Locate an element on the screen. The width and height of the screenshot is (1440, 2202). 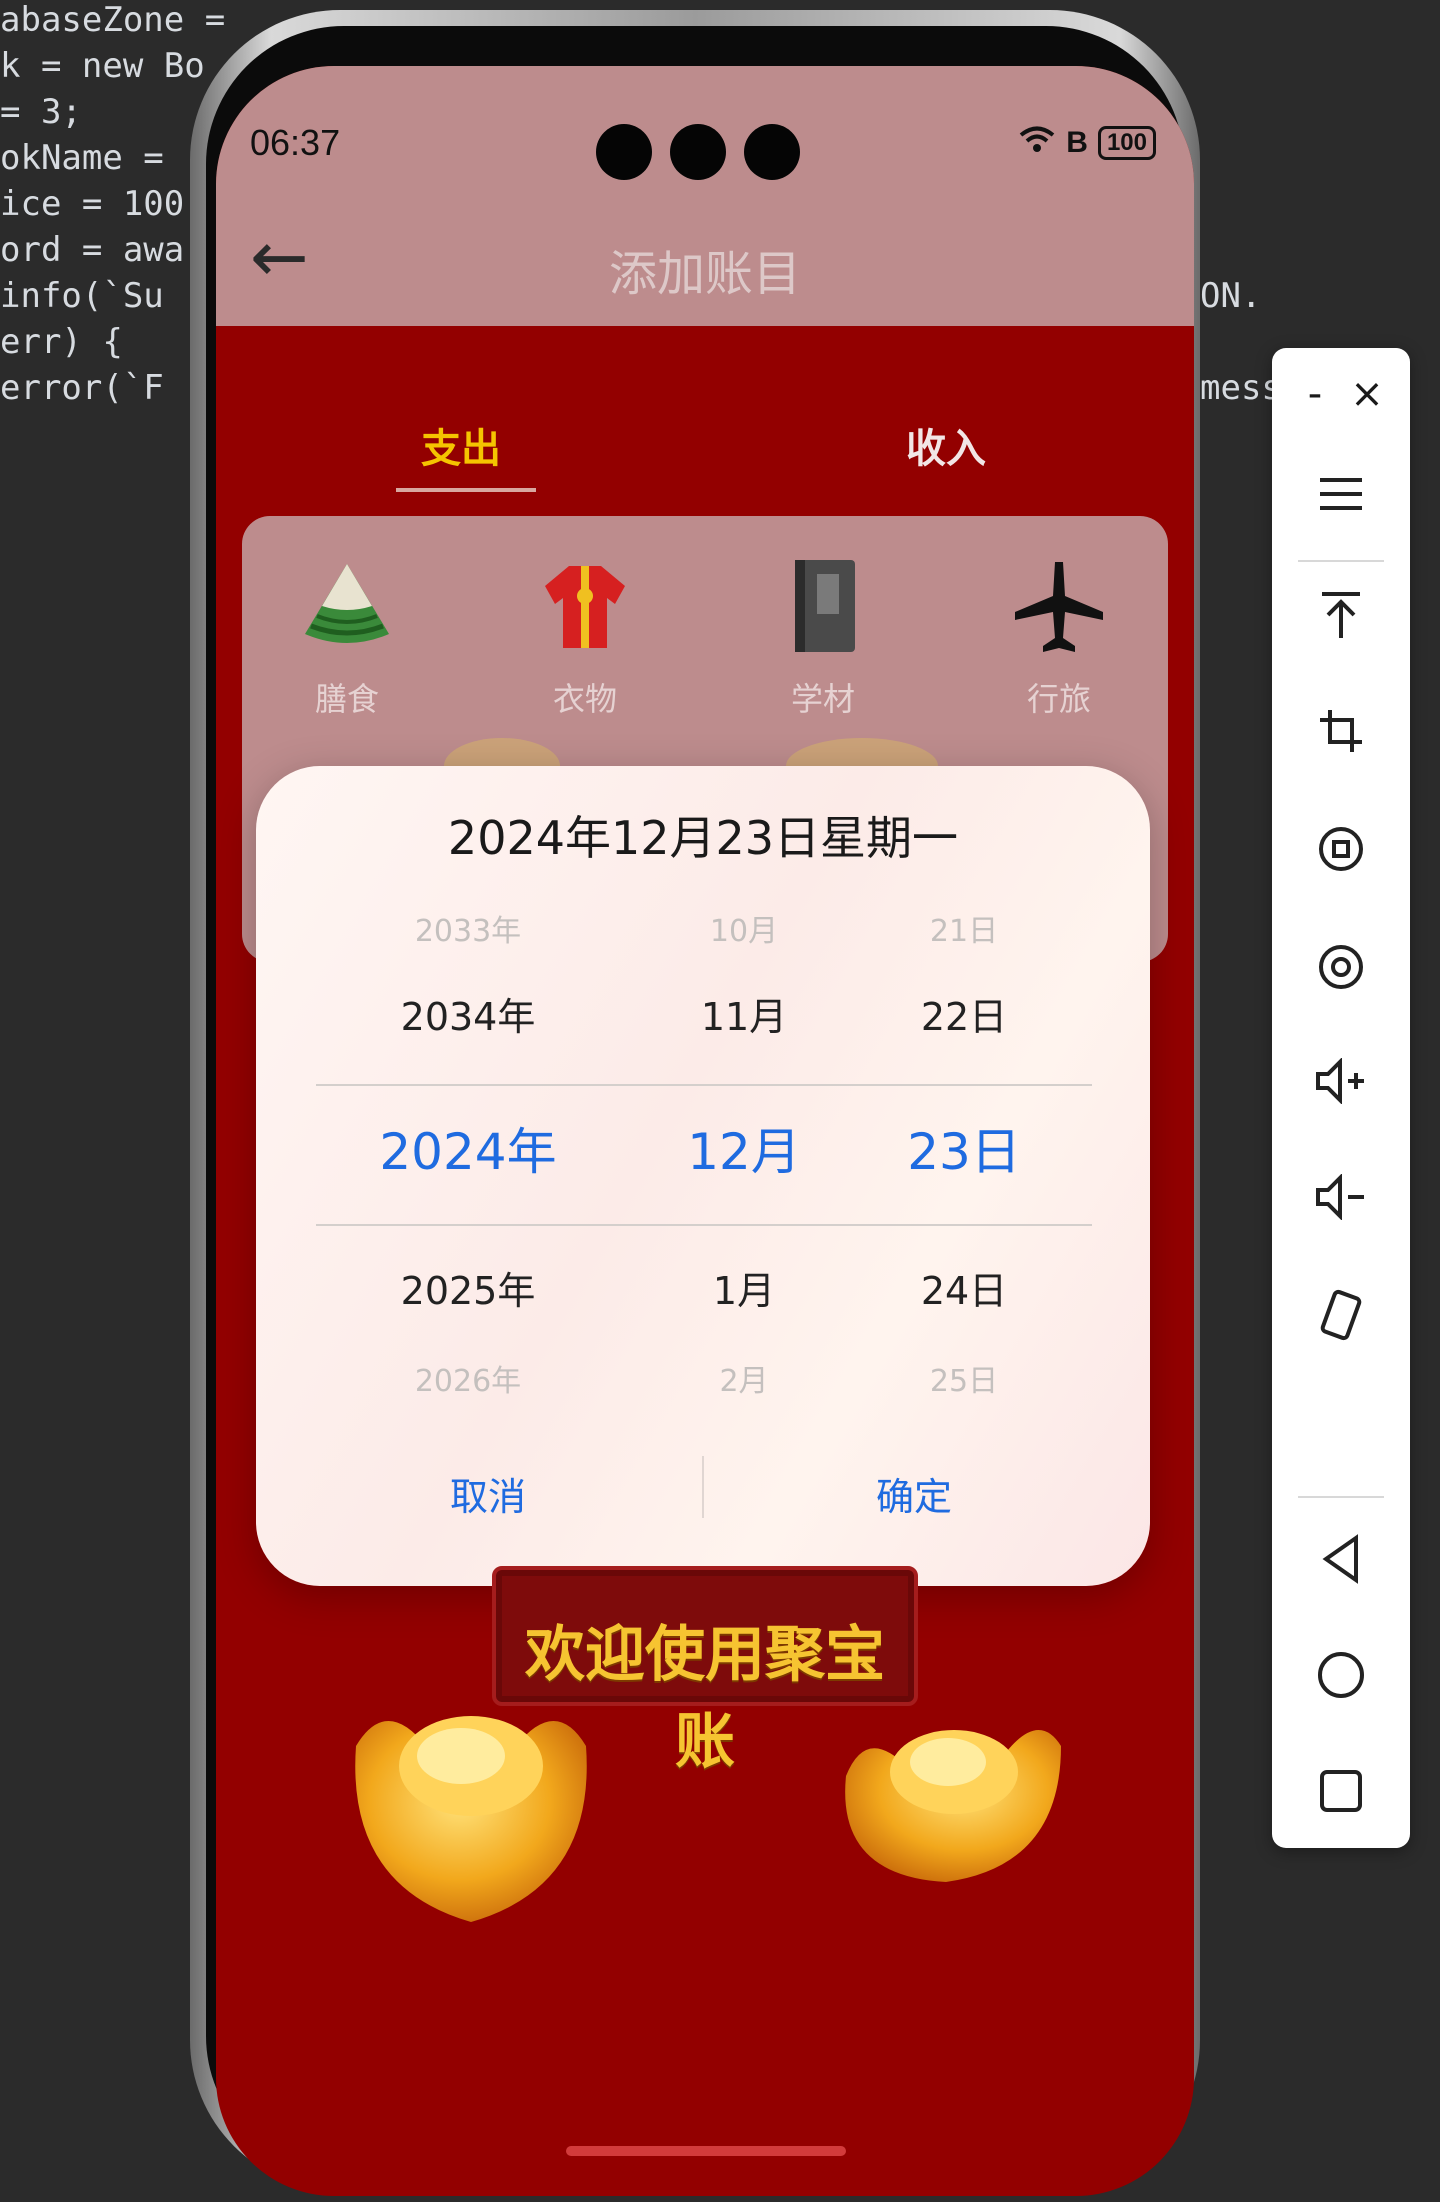
volume-down-icon is located at coordinates (1341, 1200).